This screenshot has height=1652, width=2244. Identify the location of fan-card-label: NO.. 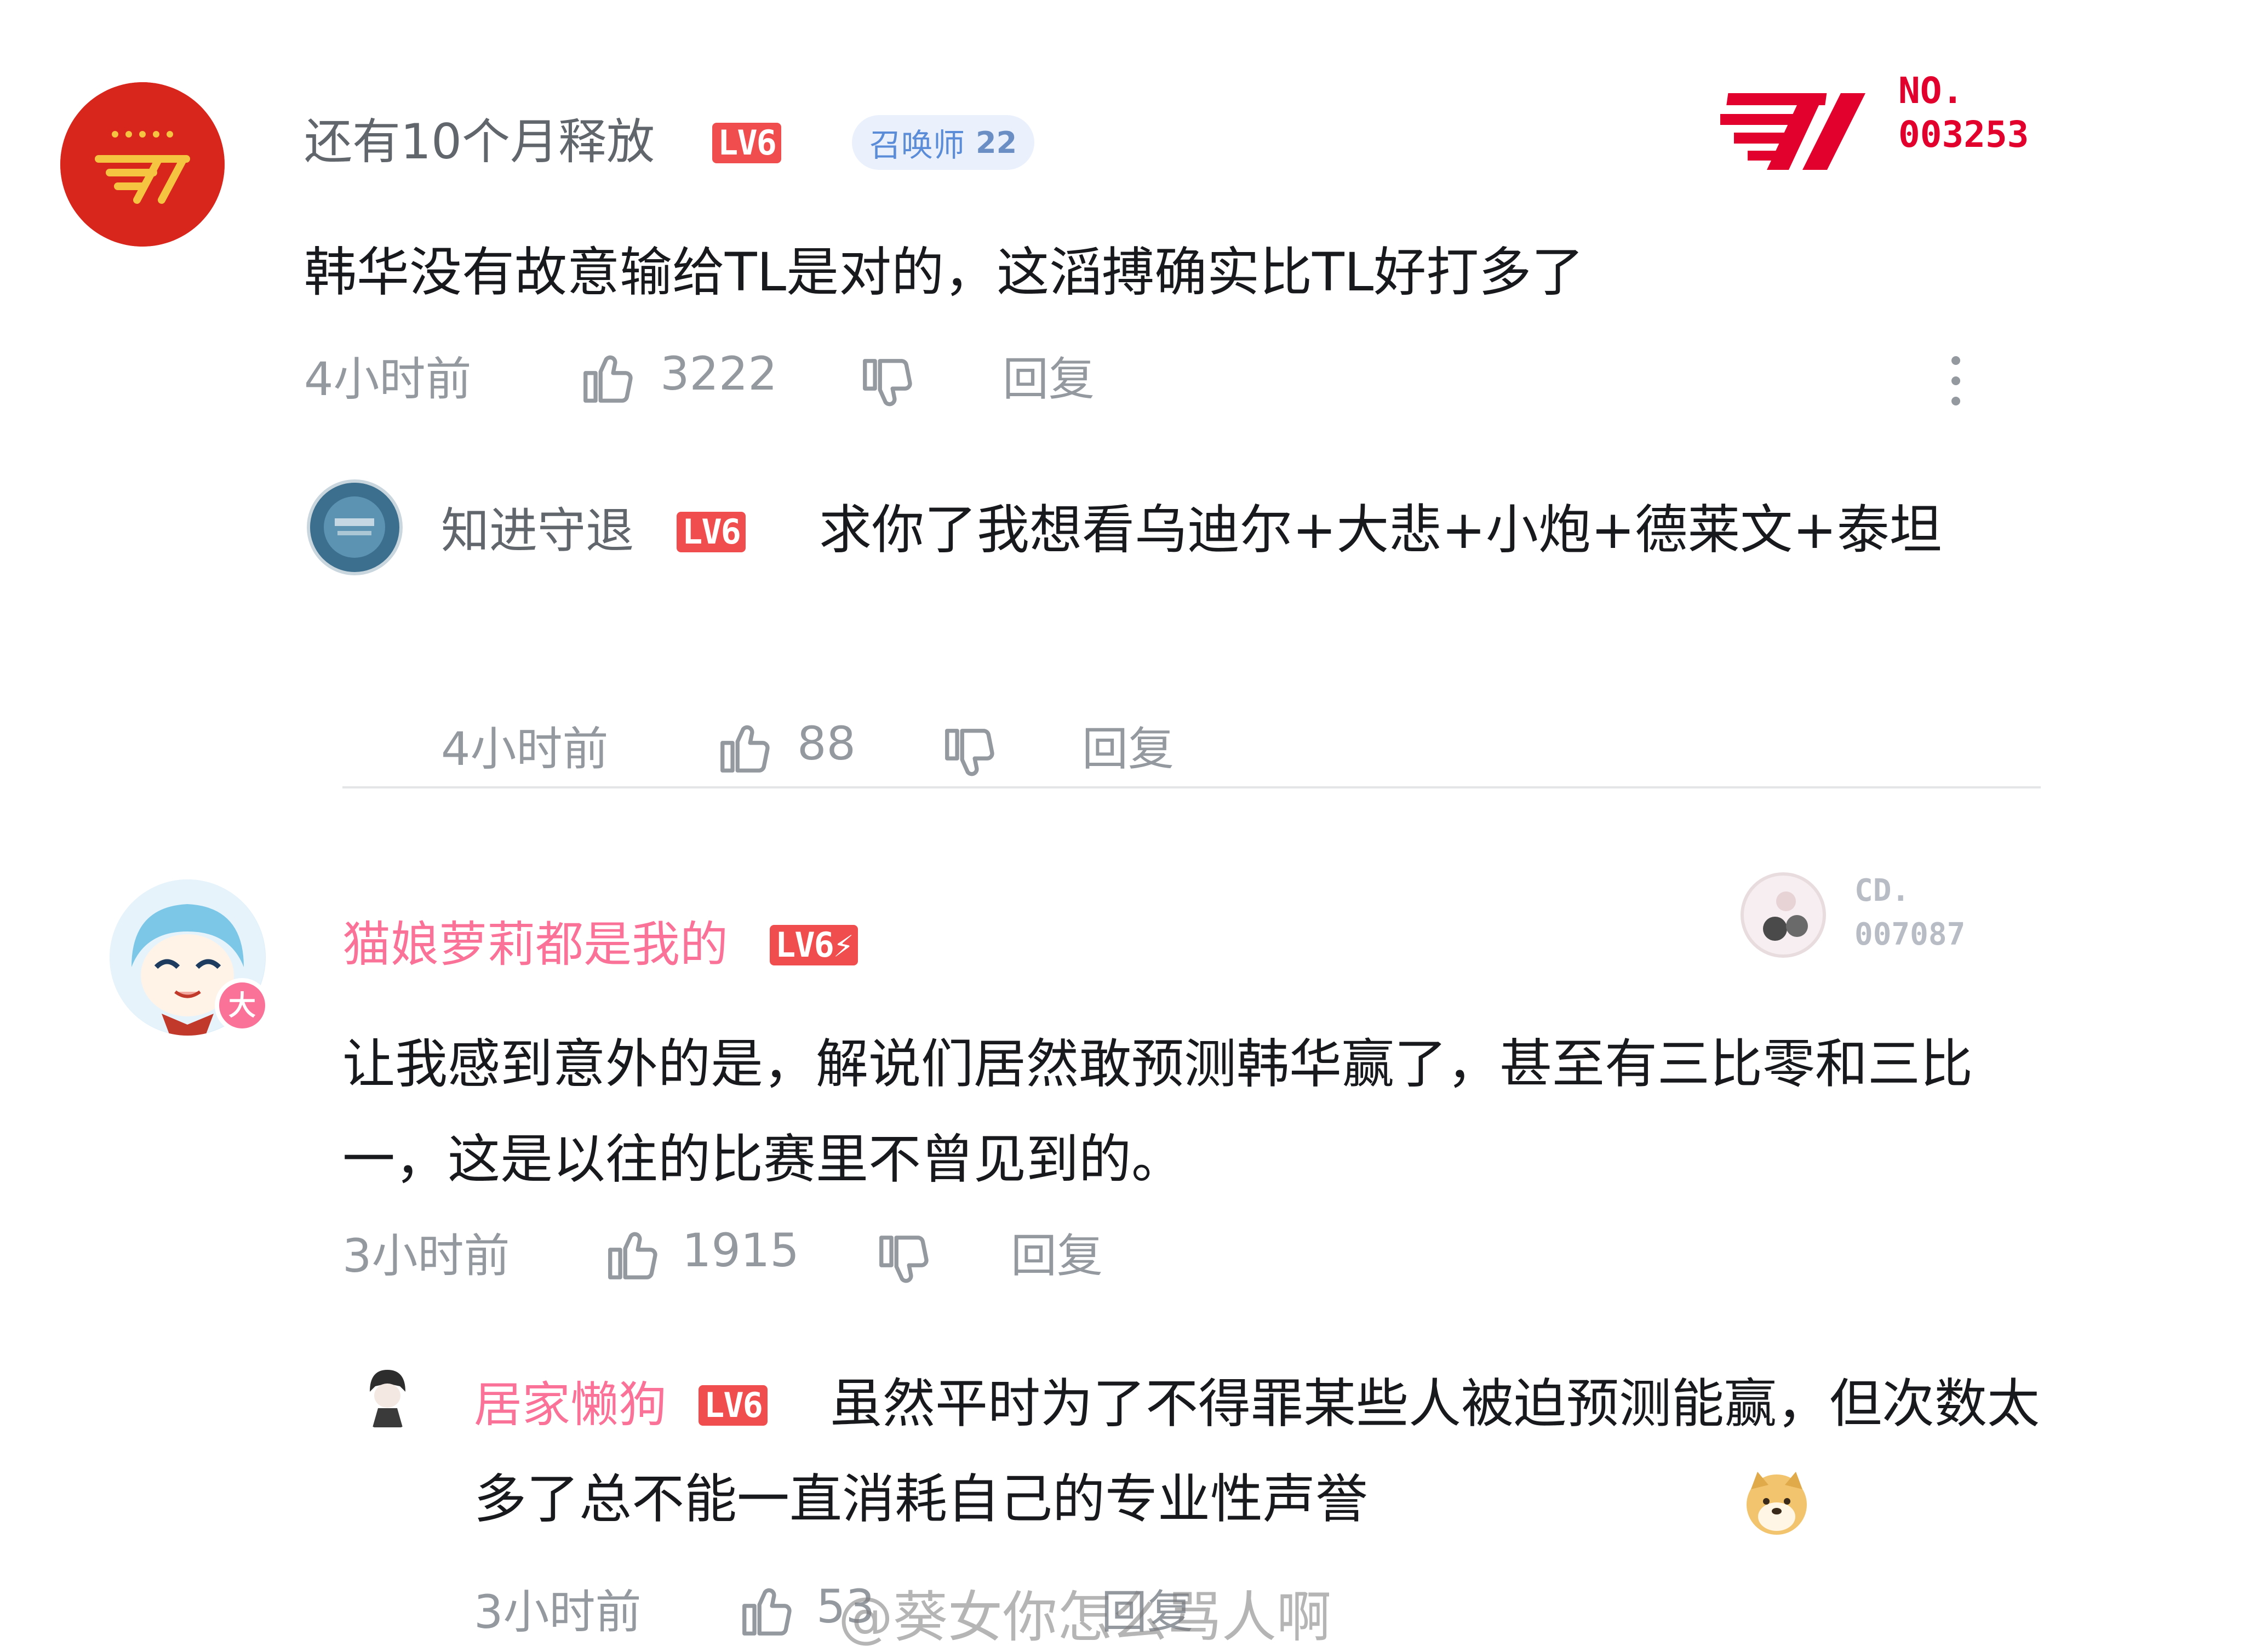
(1931, 91).